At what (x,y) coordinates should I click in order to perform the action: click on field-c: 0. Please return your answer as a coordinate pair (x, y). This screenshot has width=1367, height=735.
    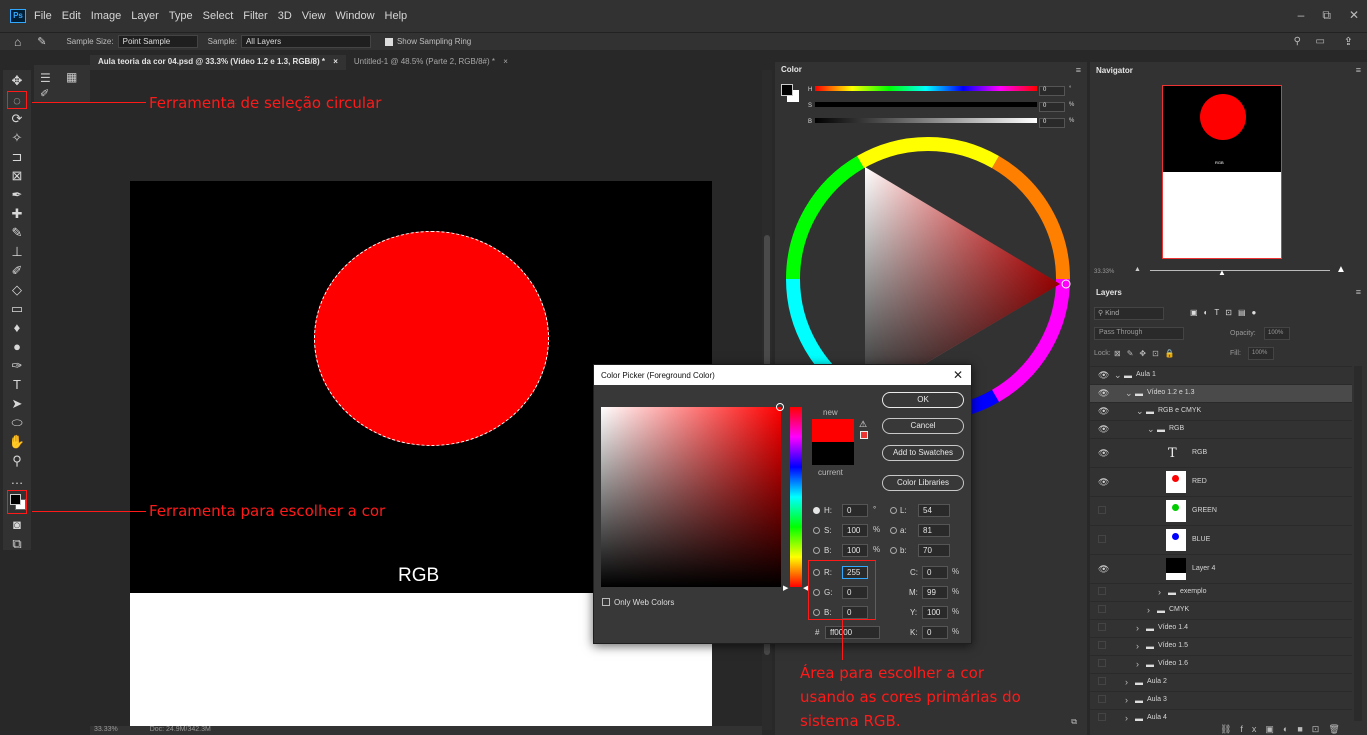
    Looking at the image, I should click on (935, 572).